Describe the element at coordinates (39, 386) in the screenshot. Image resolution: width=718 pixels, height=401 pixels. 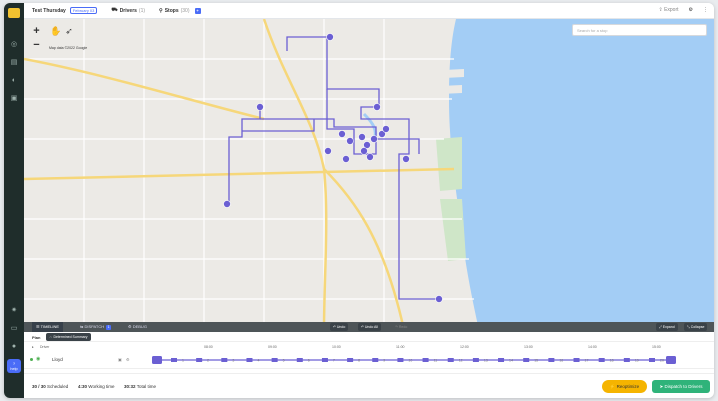
I see `scheduled-value: 30 / 30` at that location.